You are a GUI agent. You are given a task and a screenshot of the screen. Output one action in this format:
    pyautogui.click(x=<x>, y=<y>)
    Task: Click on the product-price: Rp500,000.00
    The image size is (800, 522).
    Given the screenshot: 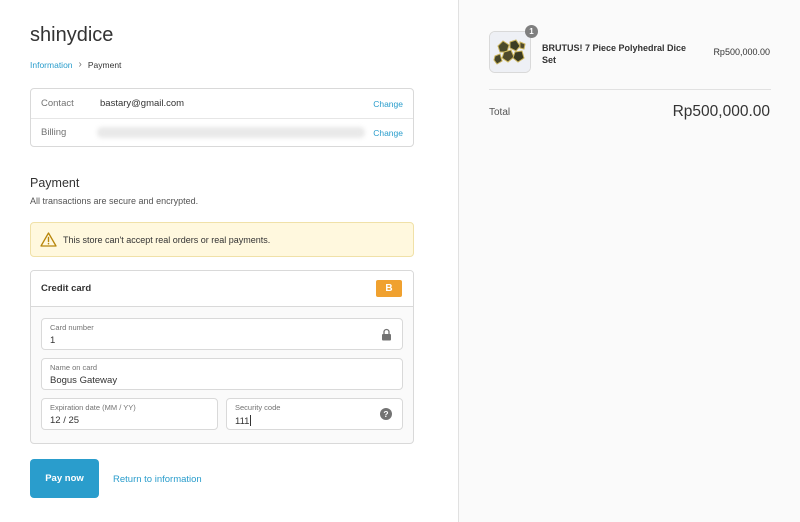 What is the action you would take?
    pyautogui.click(x=741, y=52)
    